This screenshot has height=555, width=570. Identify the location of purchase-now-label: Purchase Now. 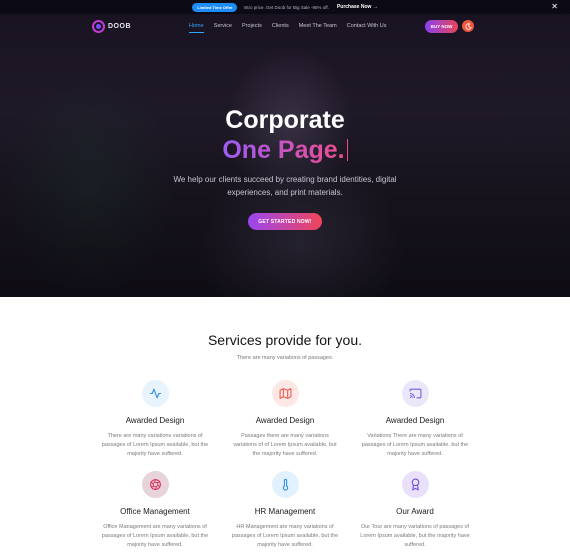
(354, 7).